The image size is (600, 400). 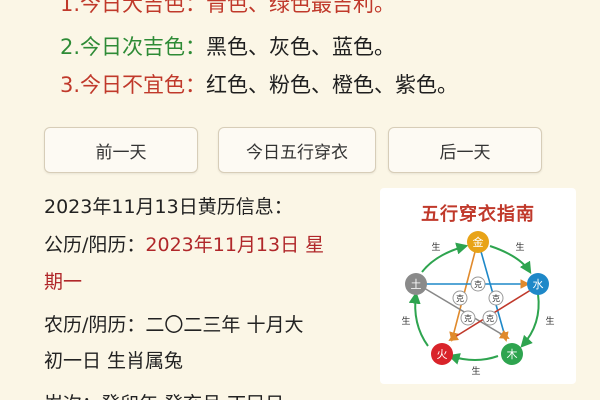 I want to click on avoid-values: 红色、粉色、橙色、紫色。, so click(x=332, y=85).